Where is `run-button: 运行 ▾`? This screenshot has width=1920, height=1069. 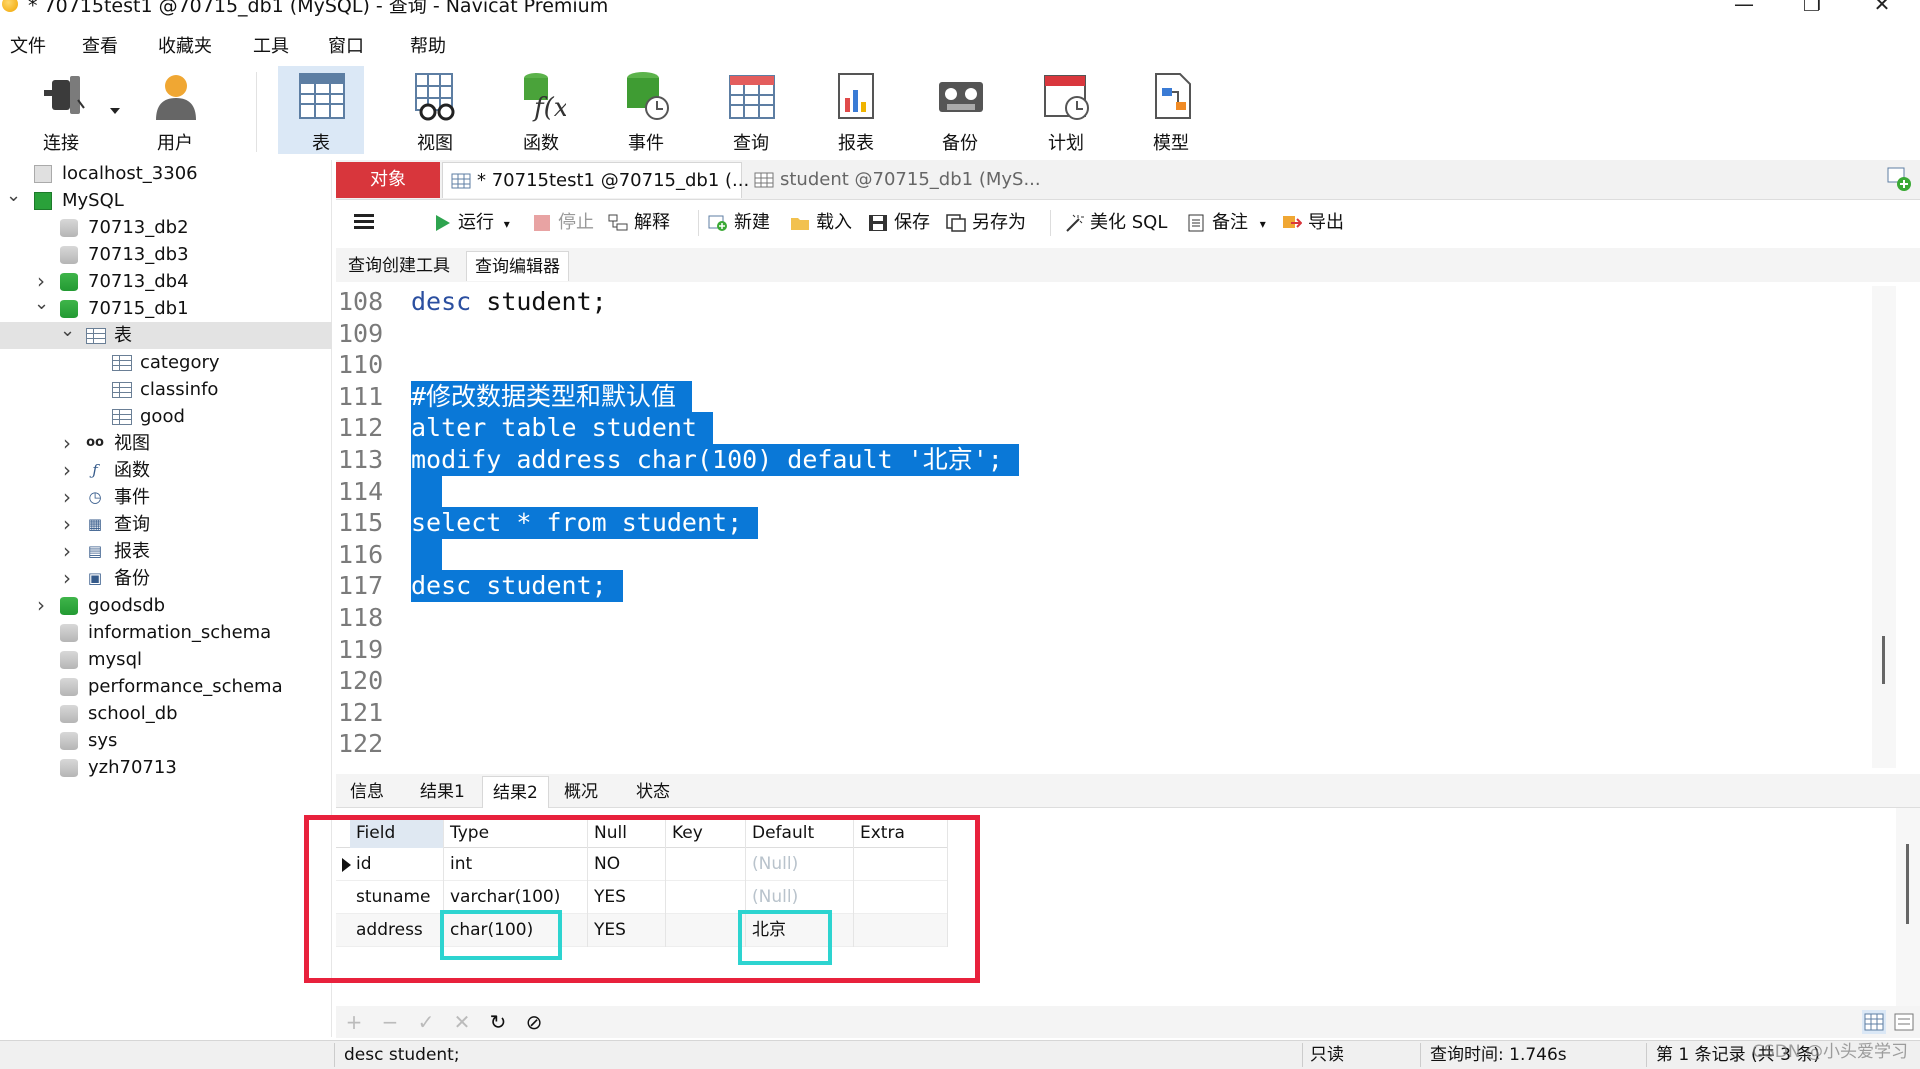
run-button: 运行 ▾ is located at coordinates (471, 223).